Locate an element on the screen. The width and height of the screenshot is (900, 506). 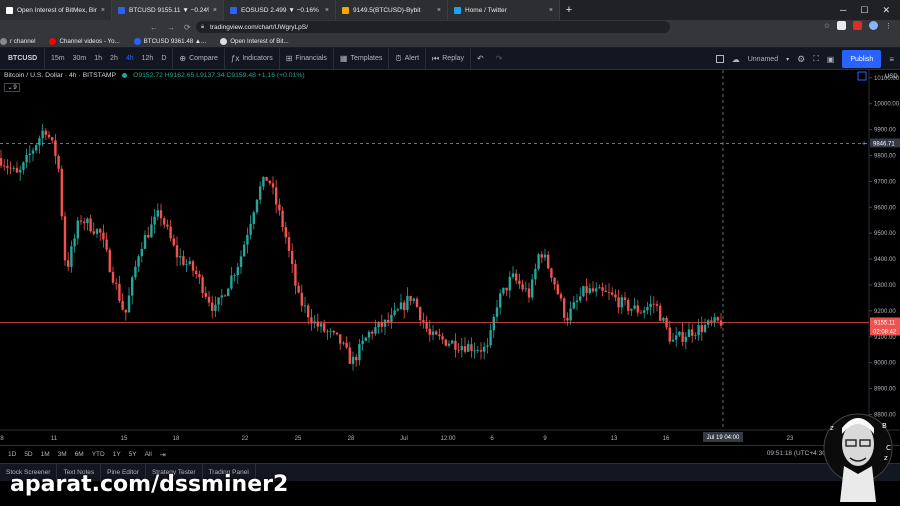
profile-avatar is located at coordinates (873, 25).